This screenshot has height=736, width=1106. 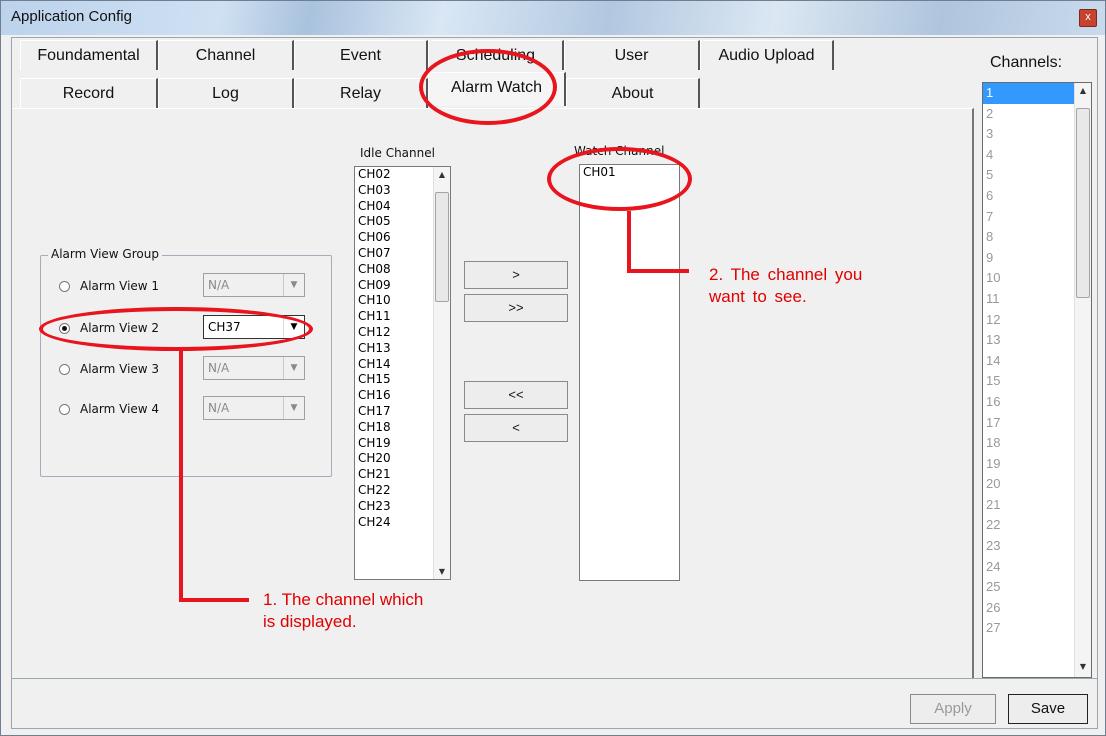 What do you see at coordinates (767, 55) in the screenshot?
I see `tab-audio-upload: Audio Upload` at bounding box center [767, 55].